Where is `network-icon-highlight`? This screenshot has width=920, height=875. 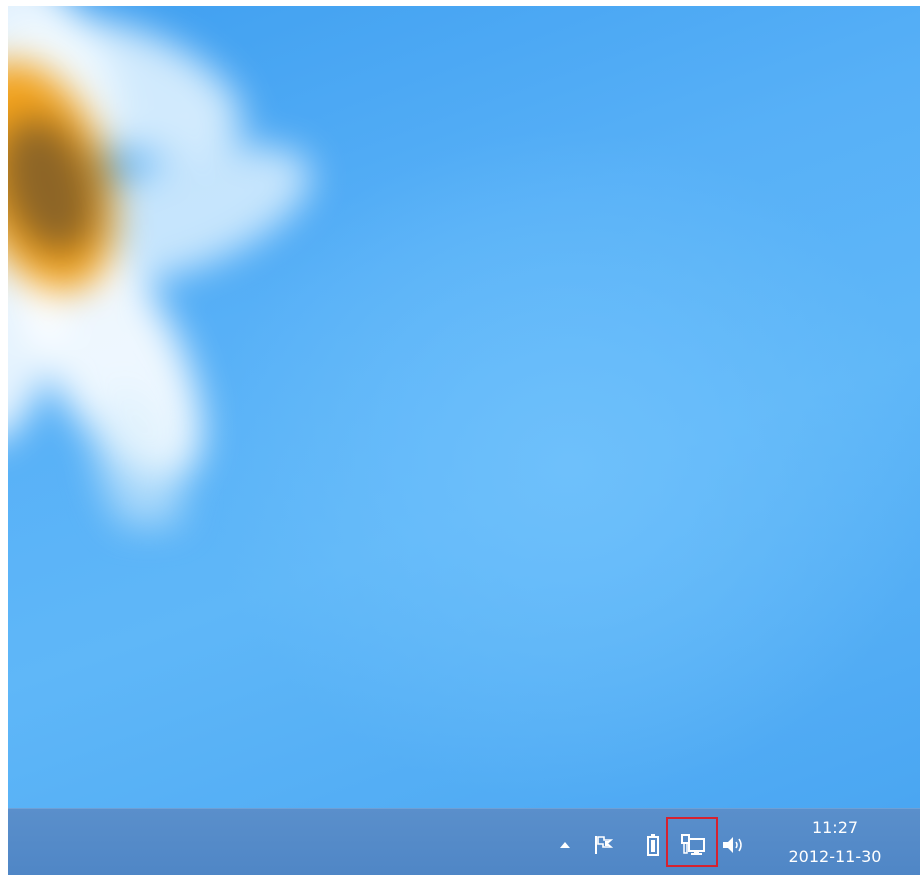 network-icon-highlight is located at coordinates (692, 842).